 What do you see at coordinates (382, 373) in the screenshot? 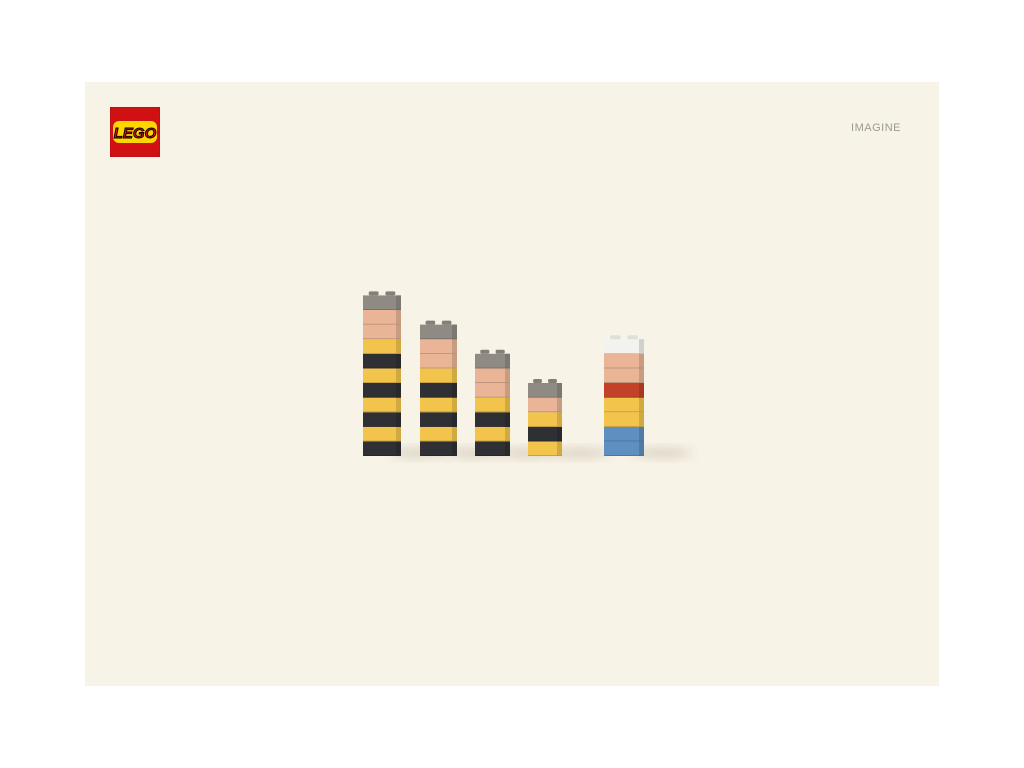
I see `brick-stack-tall-striped` at bounding box center [382, 373].